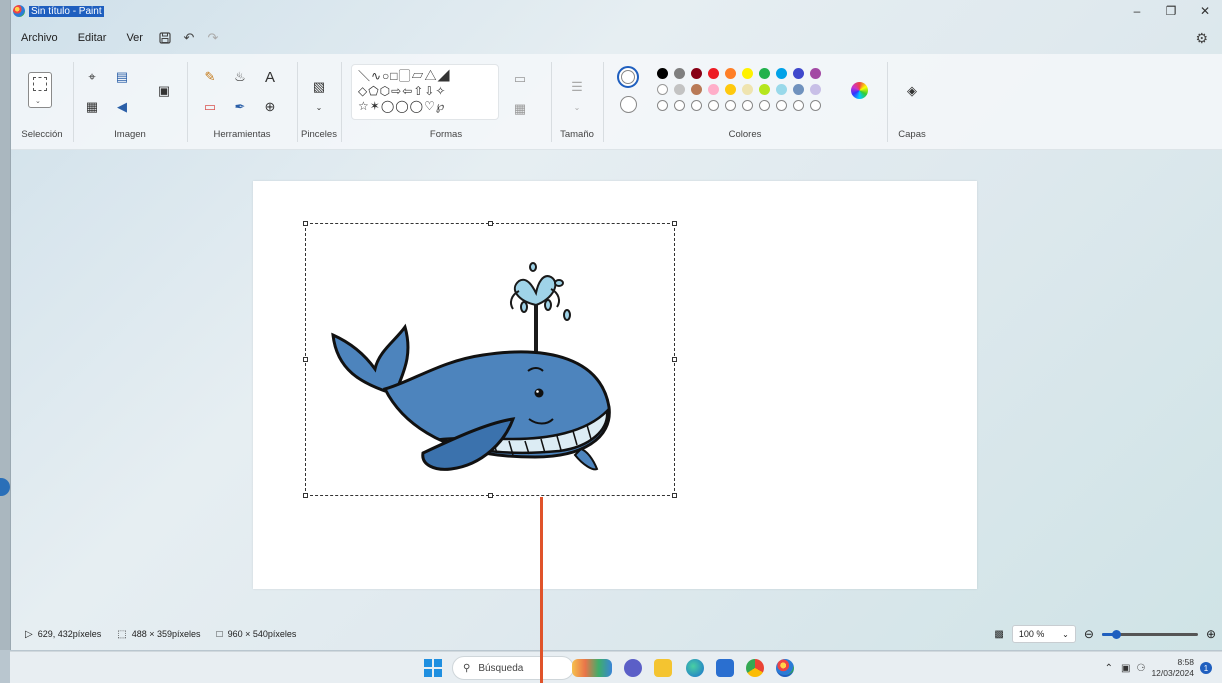 This screenshot has width=1222, height=683. What do you see at coordinates (859, 90) in the screenshot?
I see `edit-colors-icon` at bounding box center [859, 90].